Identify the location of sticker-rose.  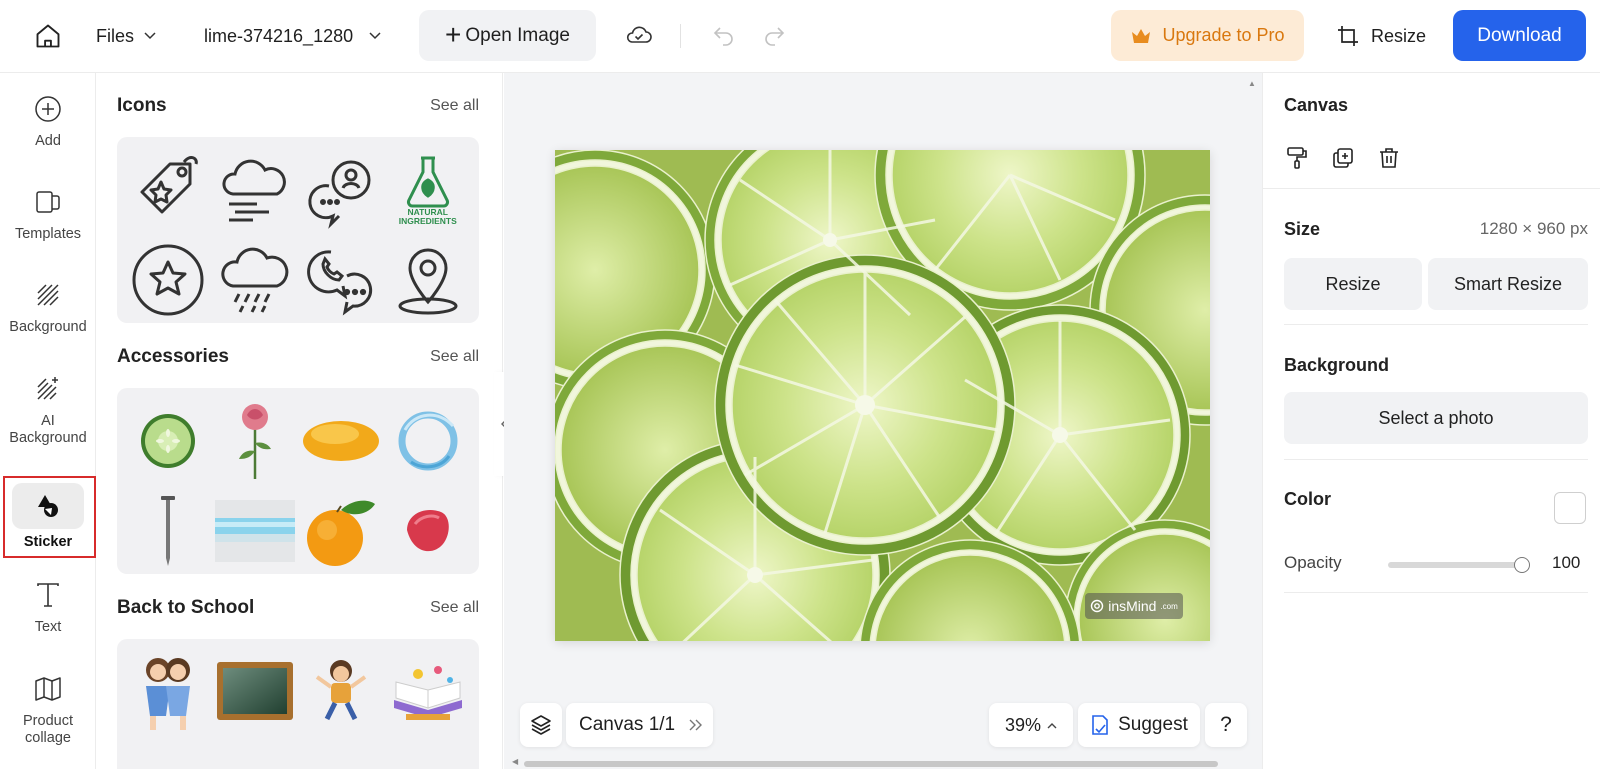
(255, 441).